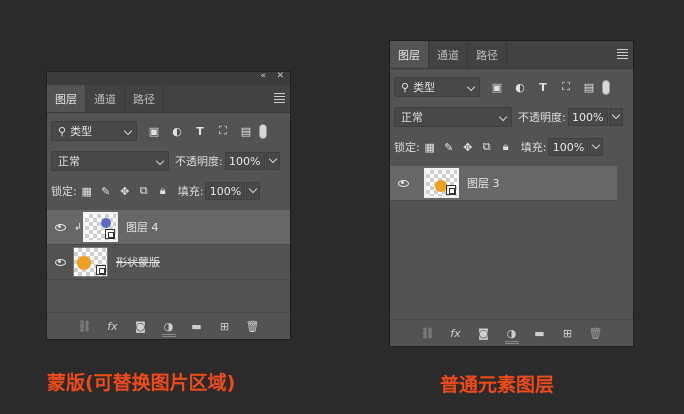  I want to click on layer-name: 图层 3, so click(483, 183).